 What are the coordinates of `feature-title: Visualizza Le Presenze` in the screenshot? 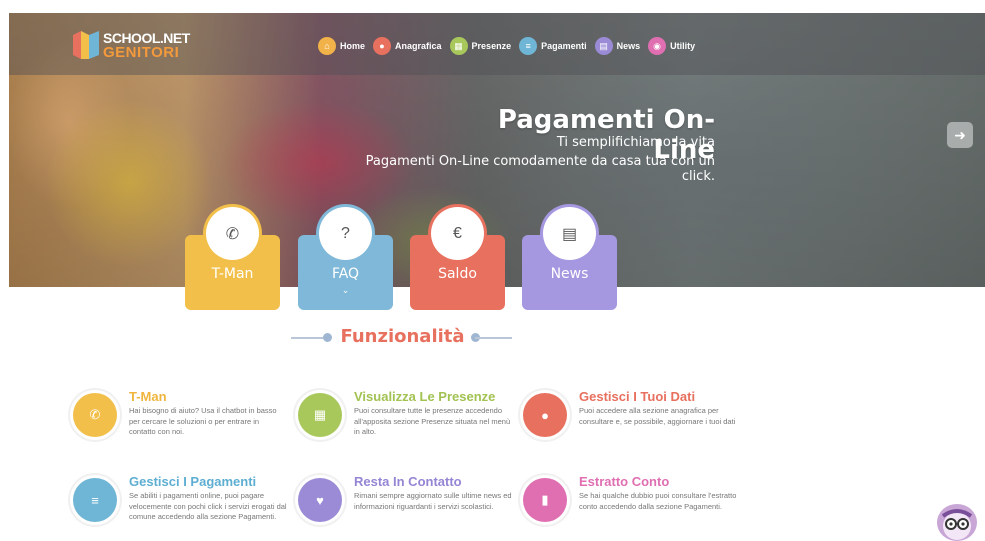 It's located at (424, 396).